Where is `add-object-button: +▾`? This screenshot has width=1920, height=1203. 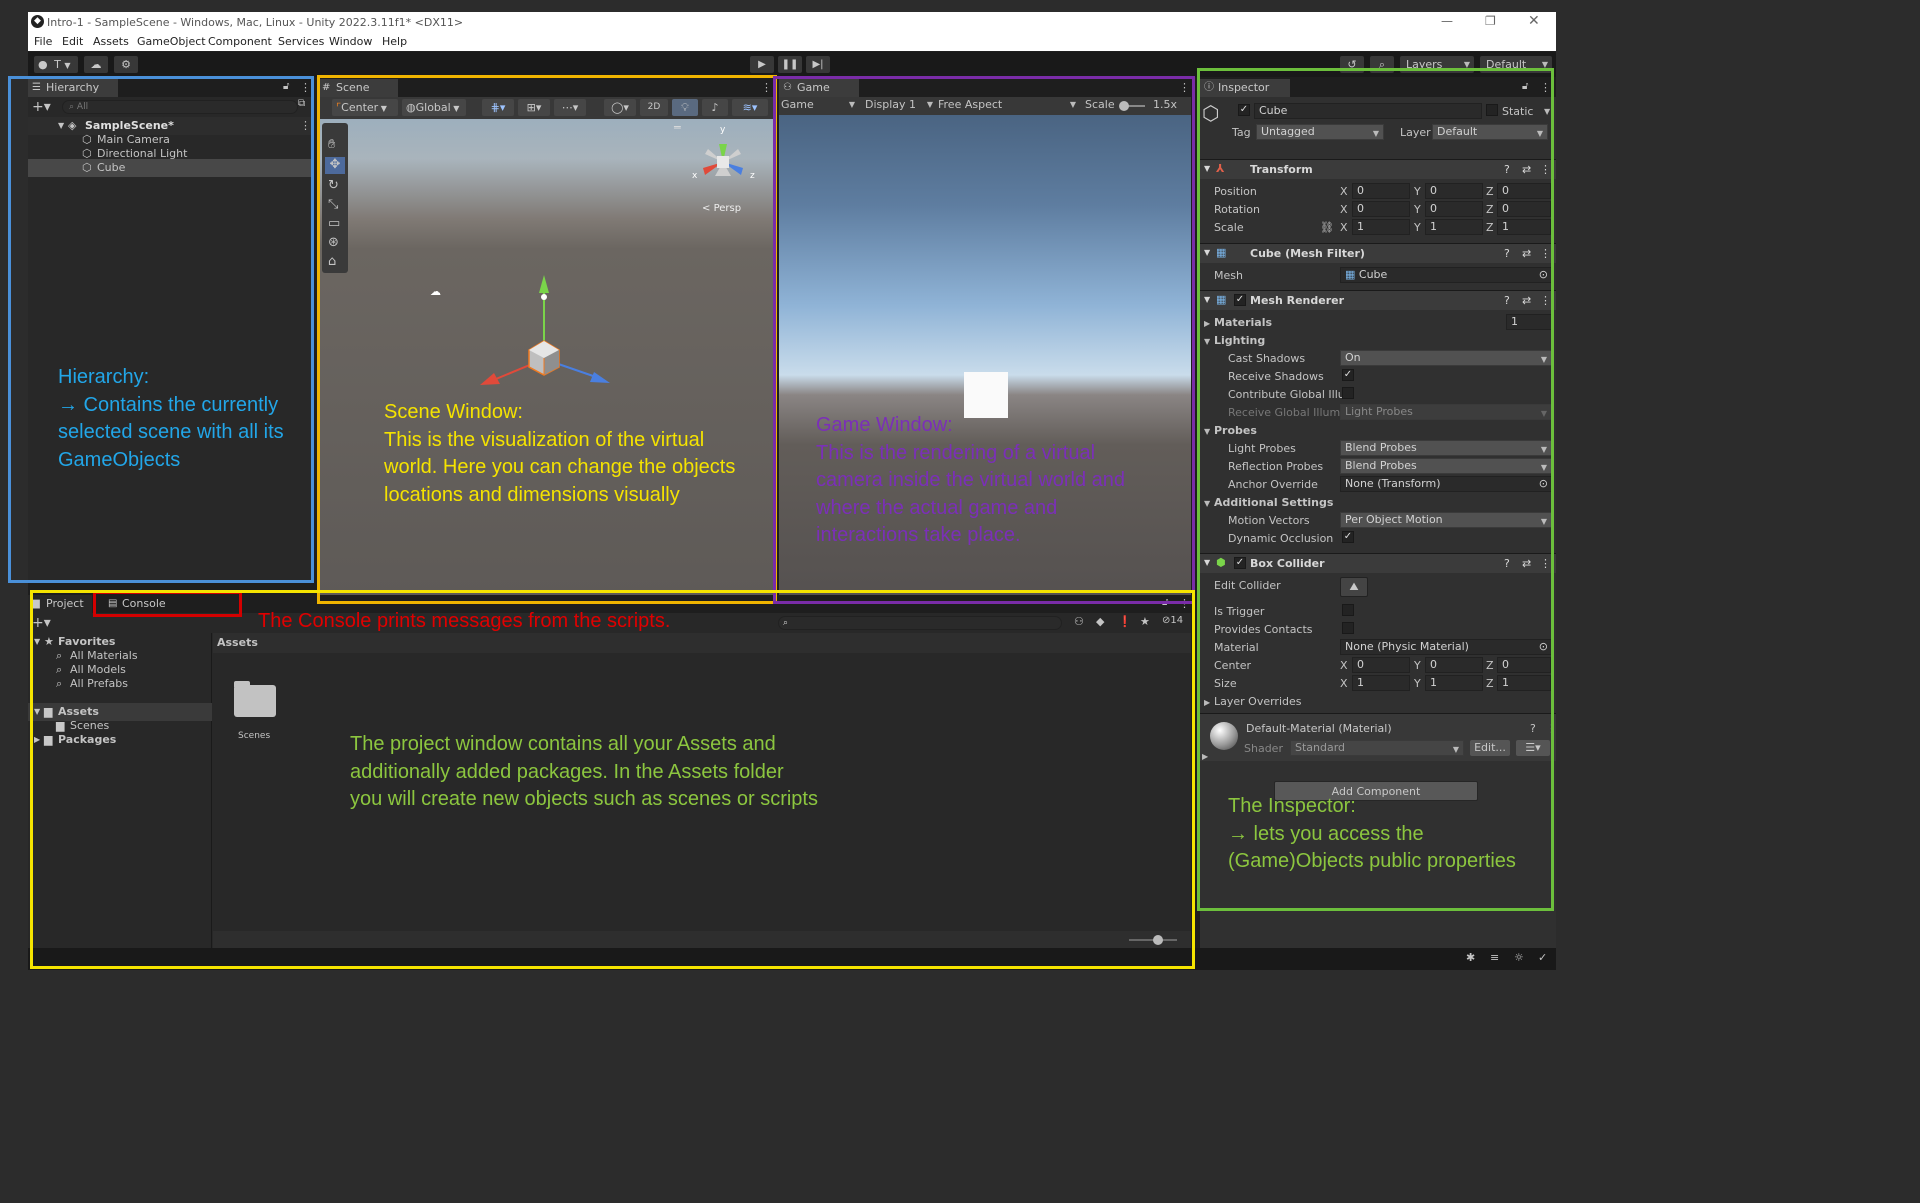
add-object-button: +▾ is located at coordinates (41, 107).